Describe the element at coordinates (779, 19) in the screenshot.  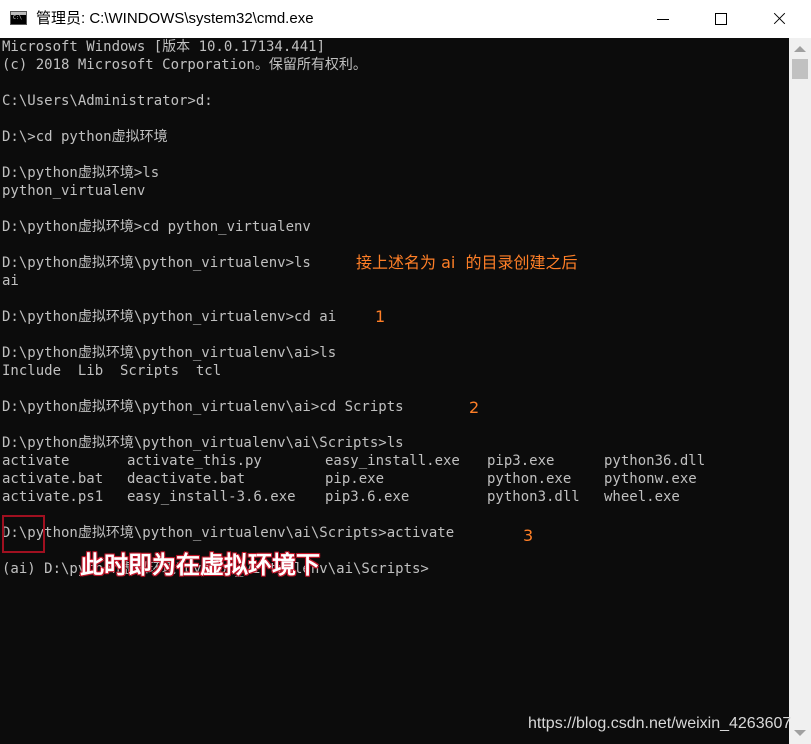
I see `close-icon` at that location.